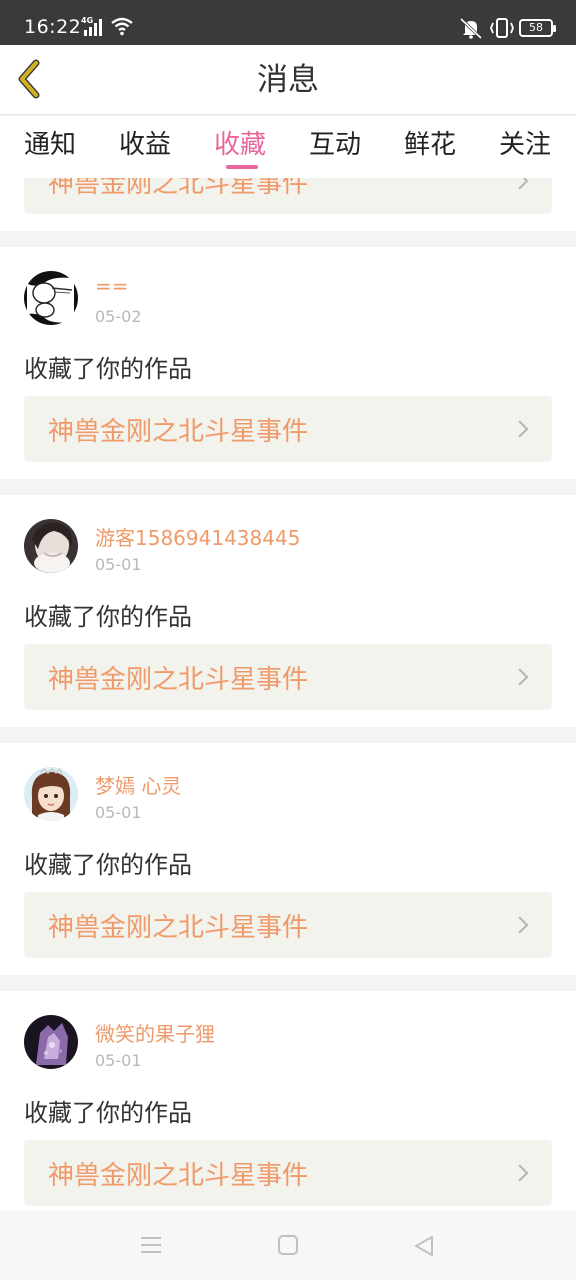 This screenshot has width=576, height=1280. Describe the element at coordinates (525, 142) in the screenshot. I see `tab-following: 关注` at that location.